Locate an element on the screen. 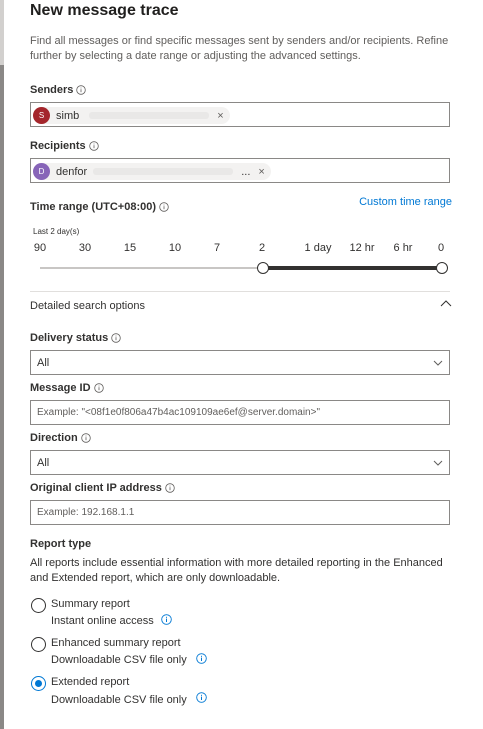 The width and height of the screenshot is (483, 729). slider-tick: 6 hr is located at coordinates (403, 248).